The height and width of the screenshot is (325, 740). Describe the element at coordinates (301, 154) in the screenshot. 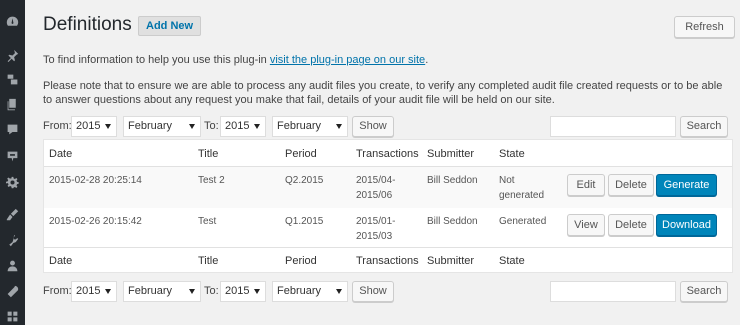

I see `column-header-period: Period` at that location.